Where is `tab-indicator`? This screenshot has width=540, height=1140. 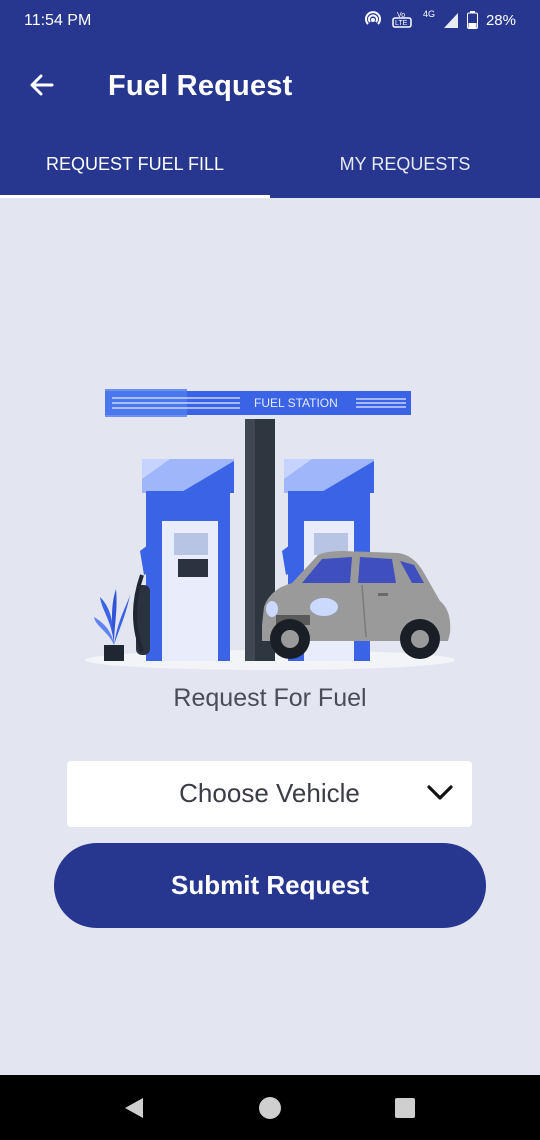 tab-indicator is located at coordinates (135, 196).